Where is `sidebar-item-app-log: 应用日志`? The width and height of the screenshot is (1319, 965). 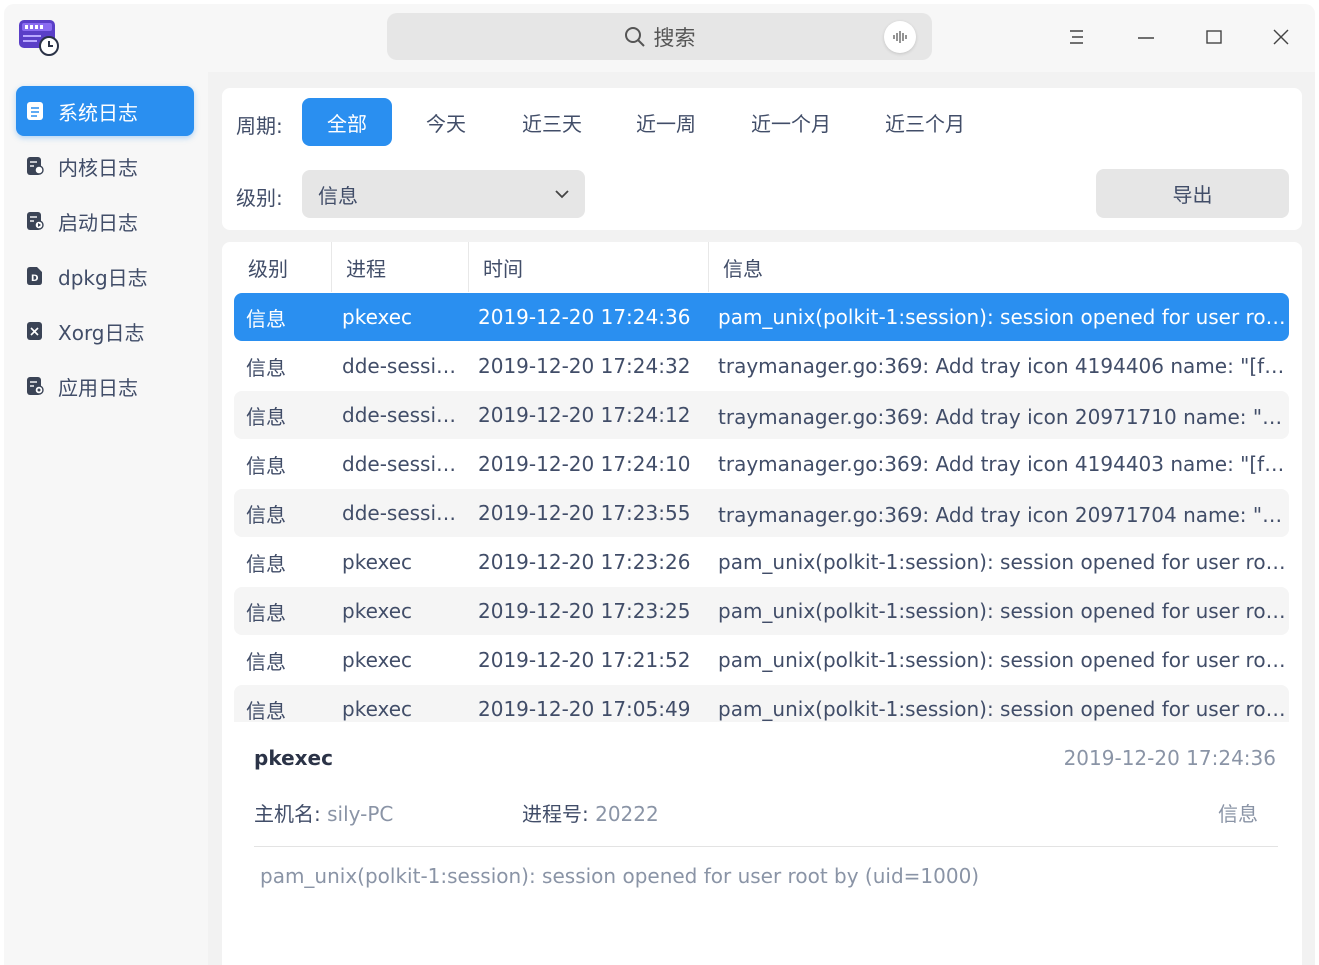
sidebar-item-app-log: 应用日志 is located at coordinates (105, 386).